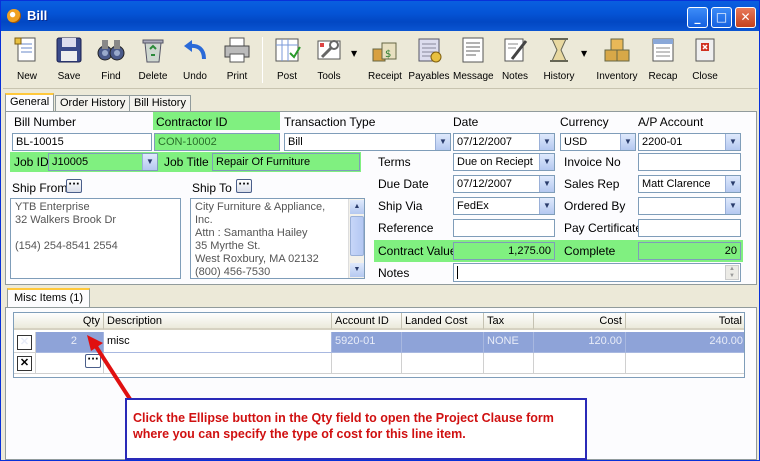 This screenshot has width=760, height=461. What do you see at coordinates (287, 60) in the screenshot?
I see `post-button: Post` at bounding box center [287, 60].